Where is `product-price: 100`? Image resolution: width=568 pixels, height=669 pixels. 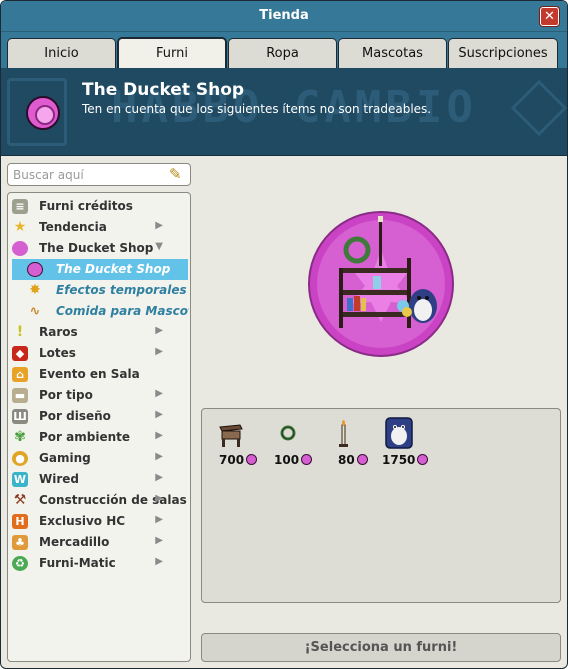 product-price: 100 is located at coordinates (293, 460).